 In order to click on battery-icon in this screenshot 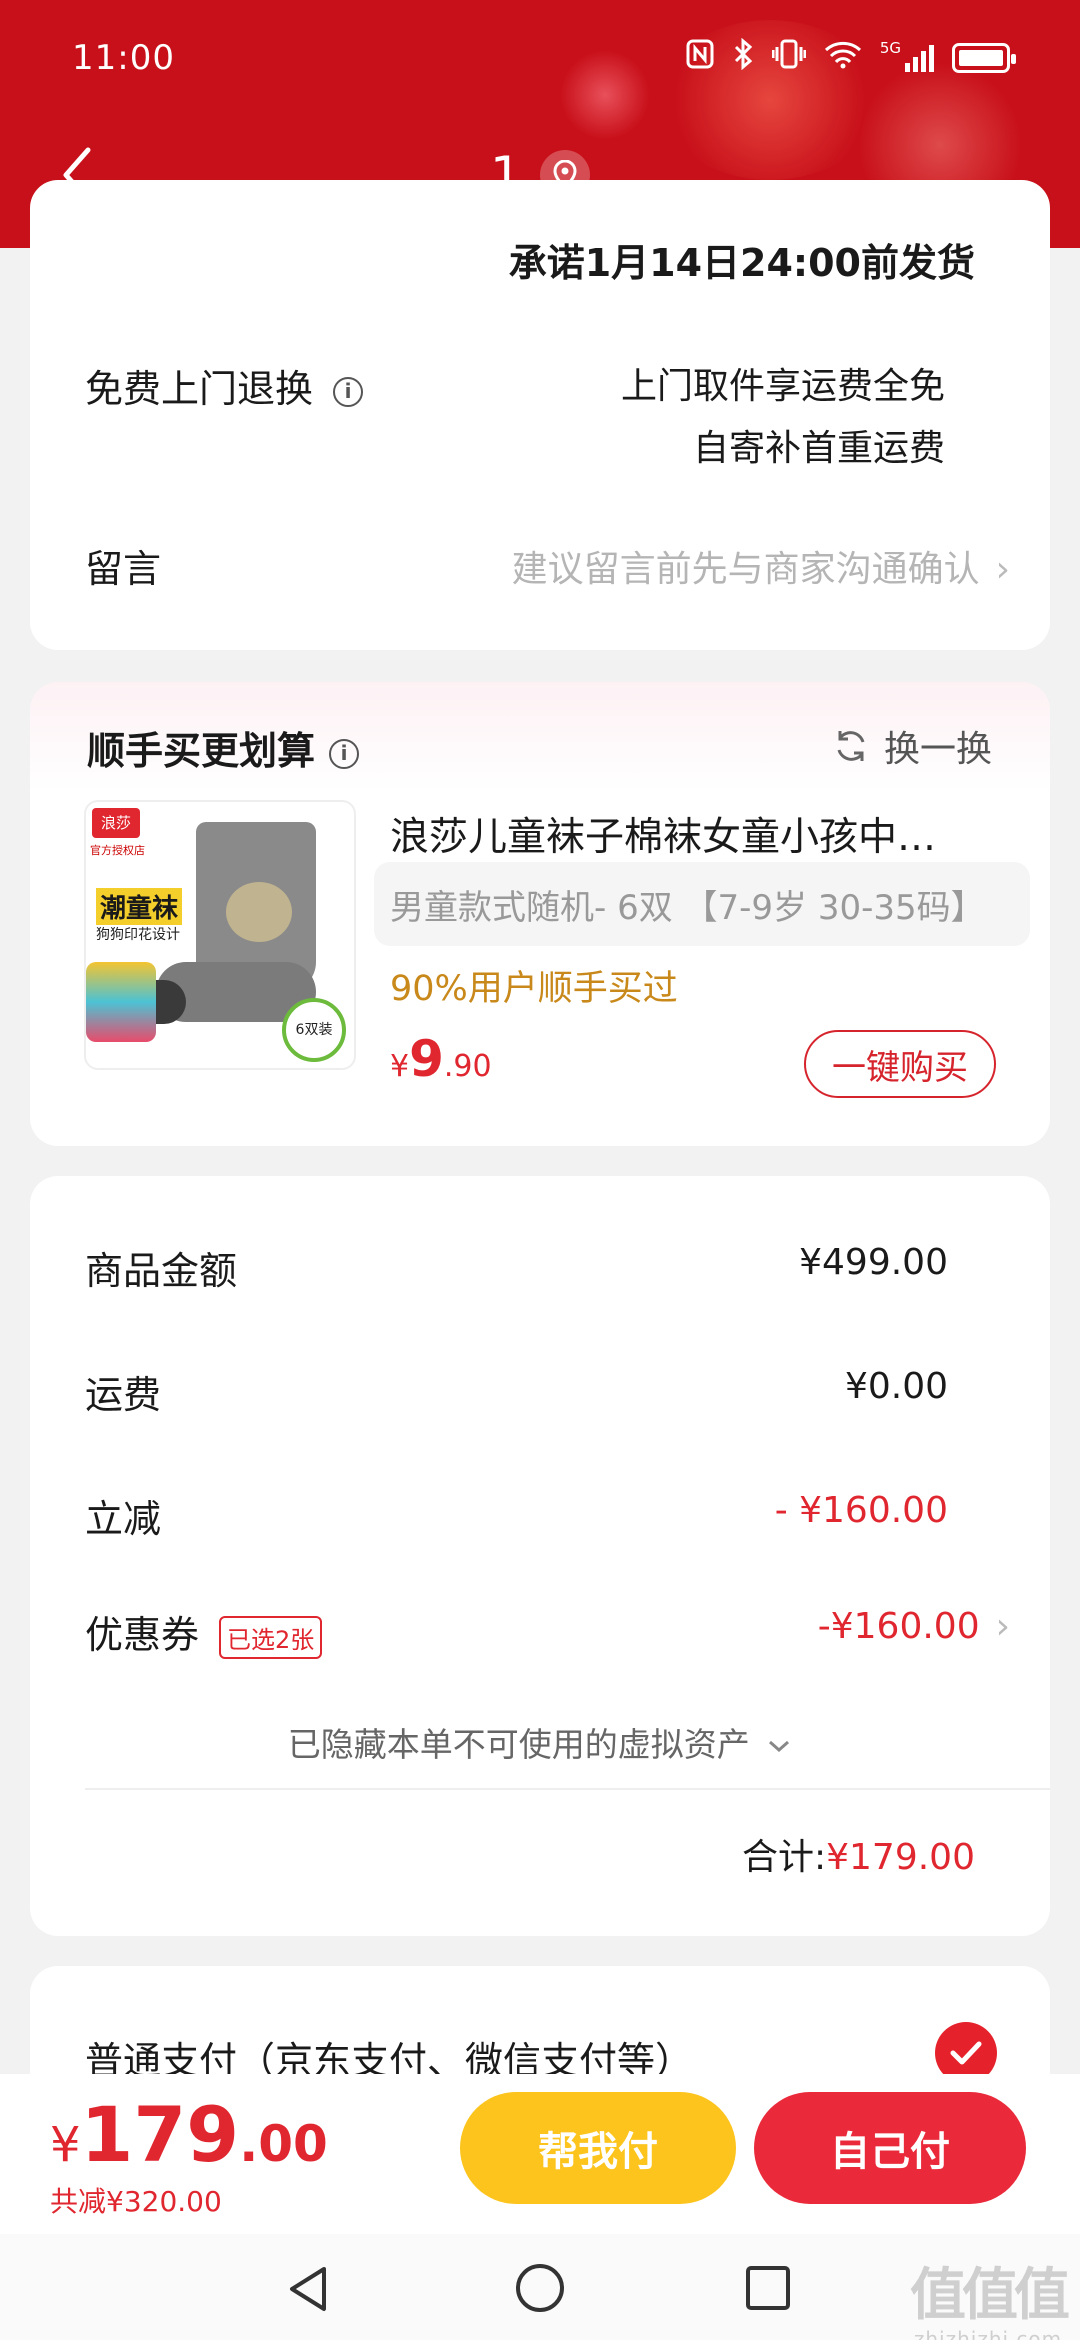, I will do `click(984, 58)`.